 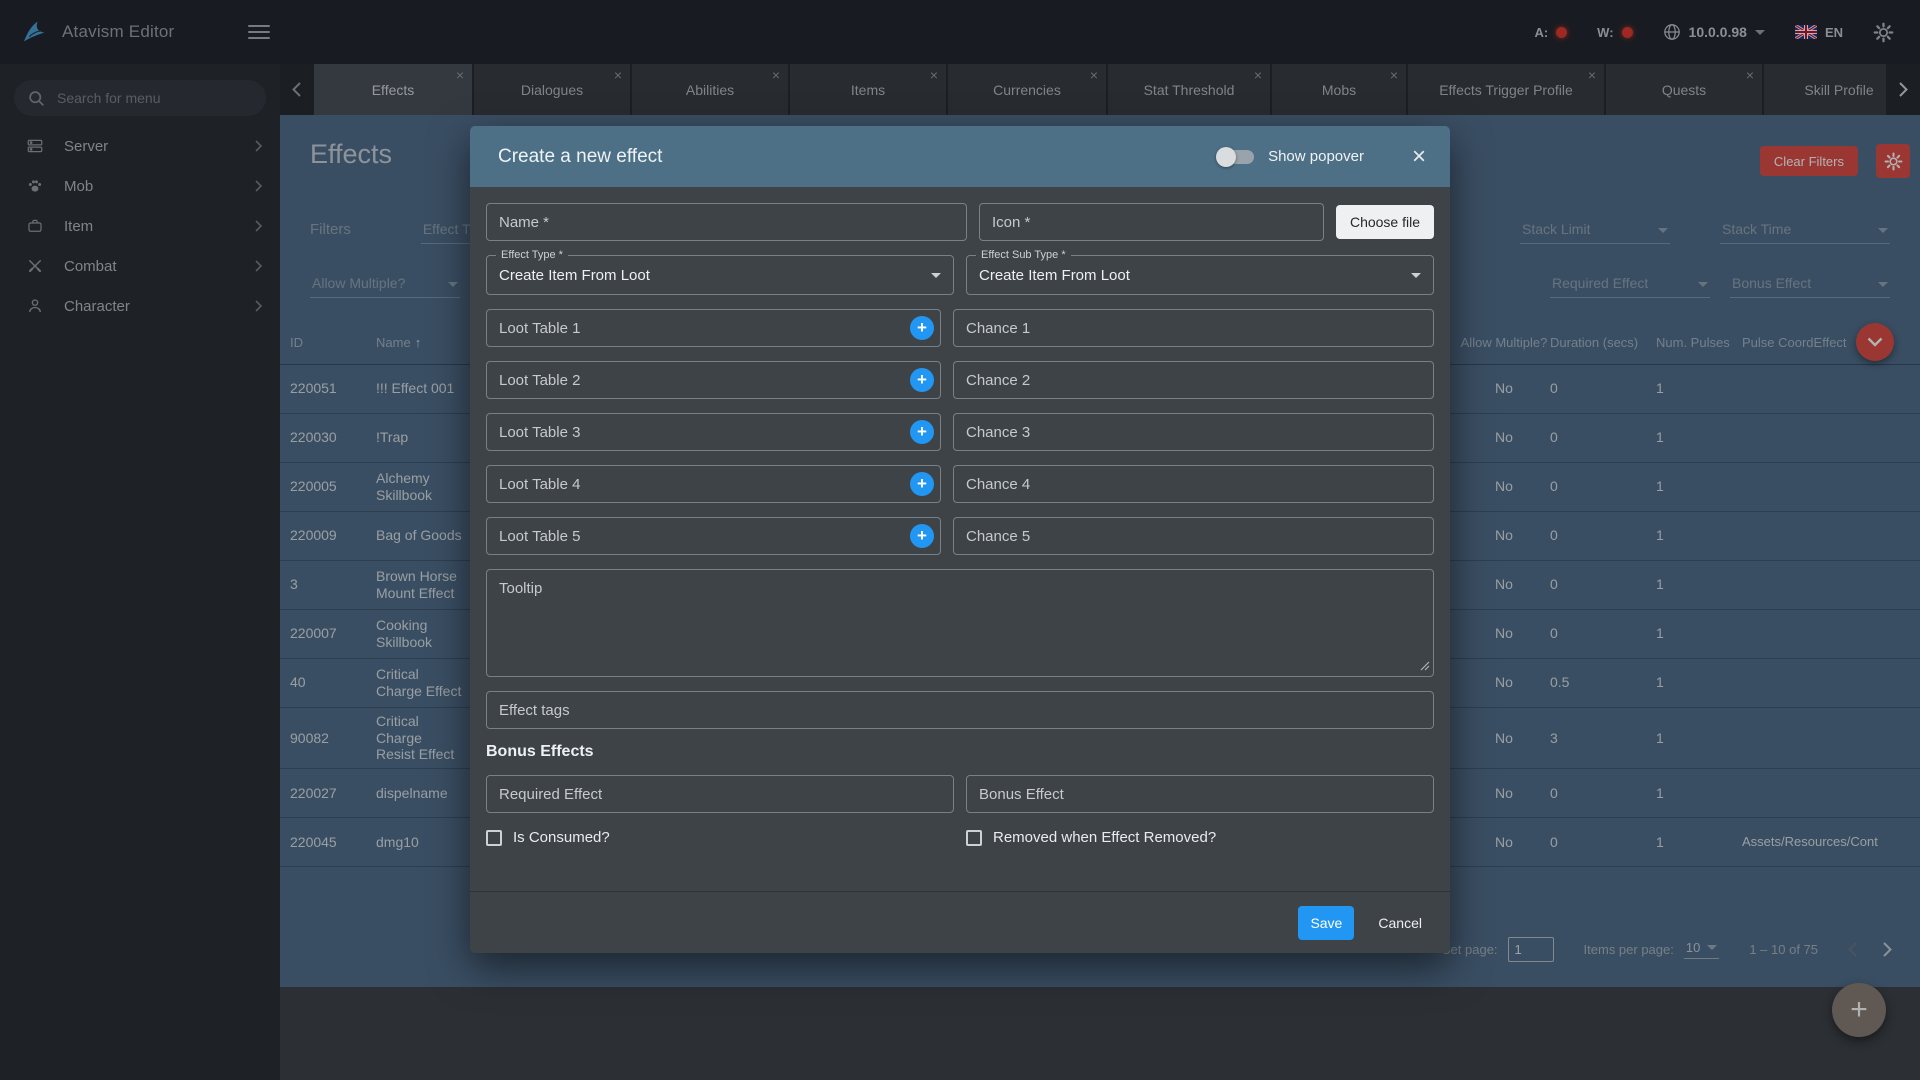 What do you see at coordinates (494, 837) in the screenshot?
I see `is-consumed-checkbox` at bounding box center [494, 837].